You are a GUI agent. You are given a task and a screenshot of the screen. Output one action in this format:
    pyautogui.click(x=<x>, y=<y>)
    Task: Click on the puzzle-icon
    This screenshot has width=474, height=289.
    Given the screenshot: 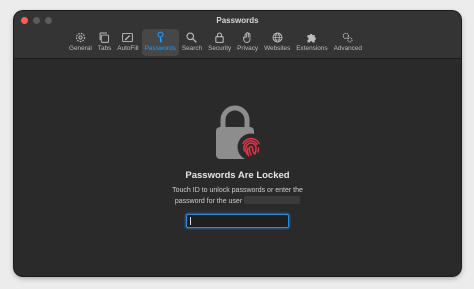 What is the action you would take?
    pyautogui.click(x=312, y=38)
    